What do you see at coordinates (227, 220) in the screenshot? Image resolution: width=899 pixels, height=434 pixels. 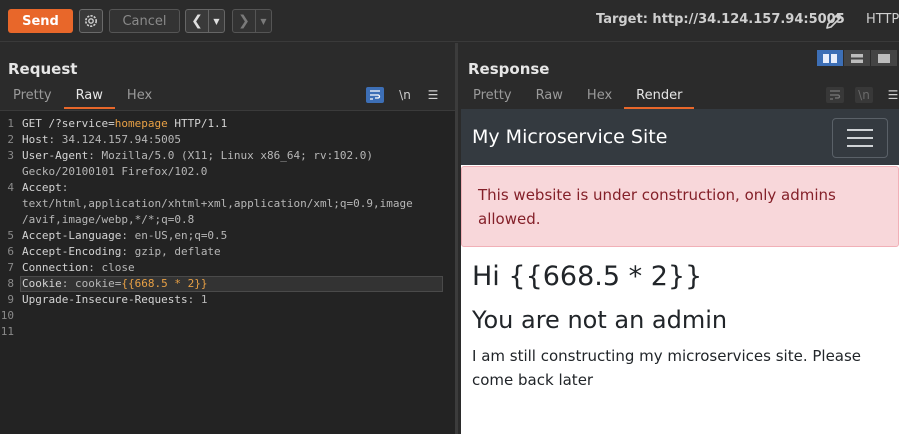 I see `code-line: /avif,image/webp,*/*;q=0.8` at bounding box center [227, 220].